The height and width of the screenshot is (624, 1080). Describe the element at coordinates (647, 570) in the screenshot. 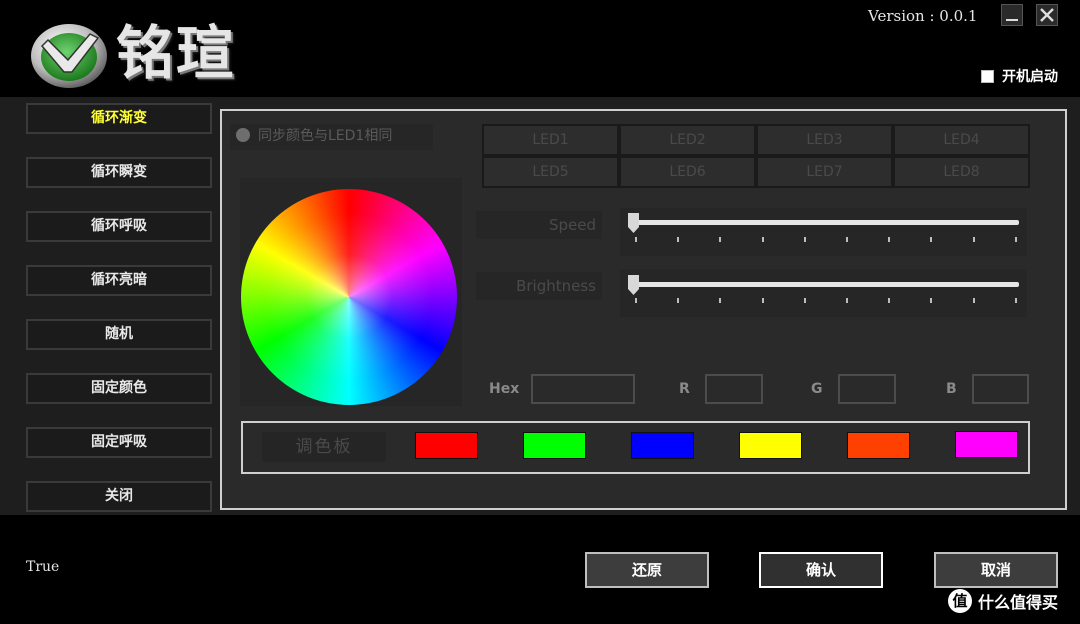

I see `restore-button: 还原` at that location.